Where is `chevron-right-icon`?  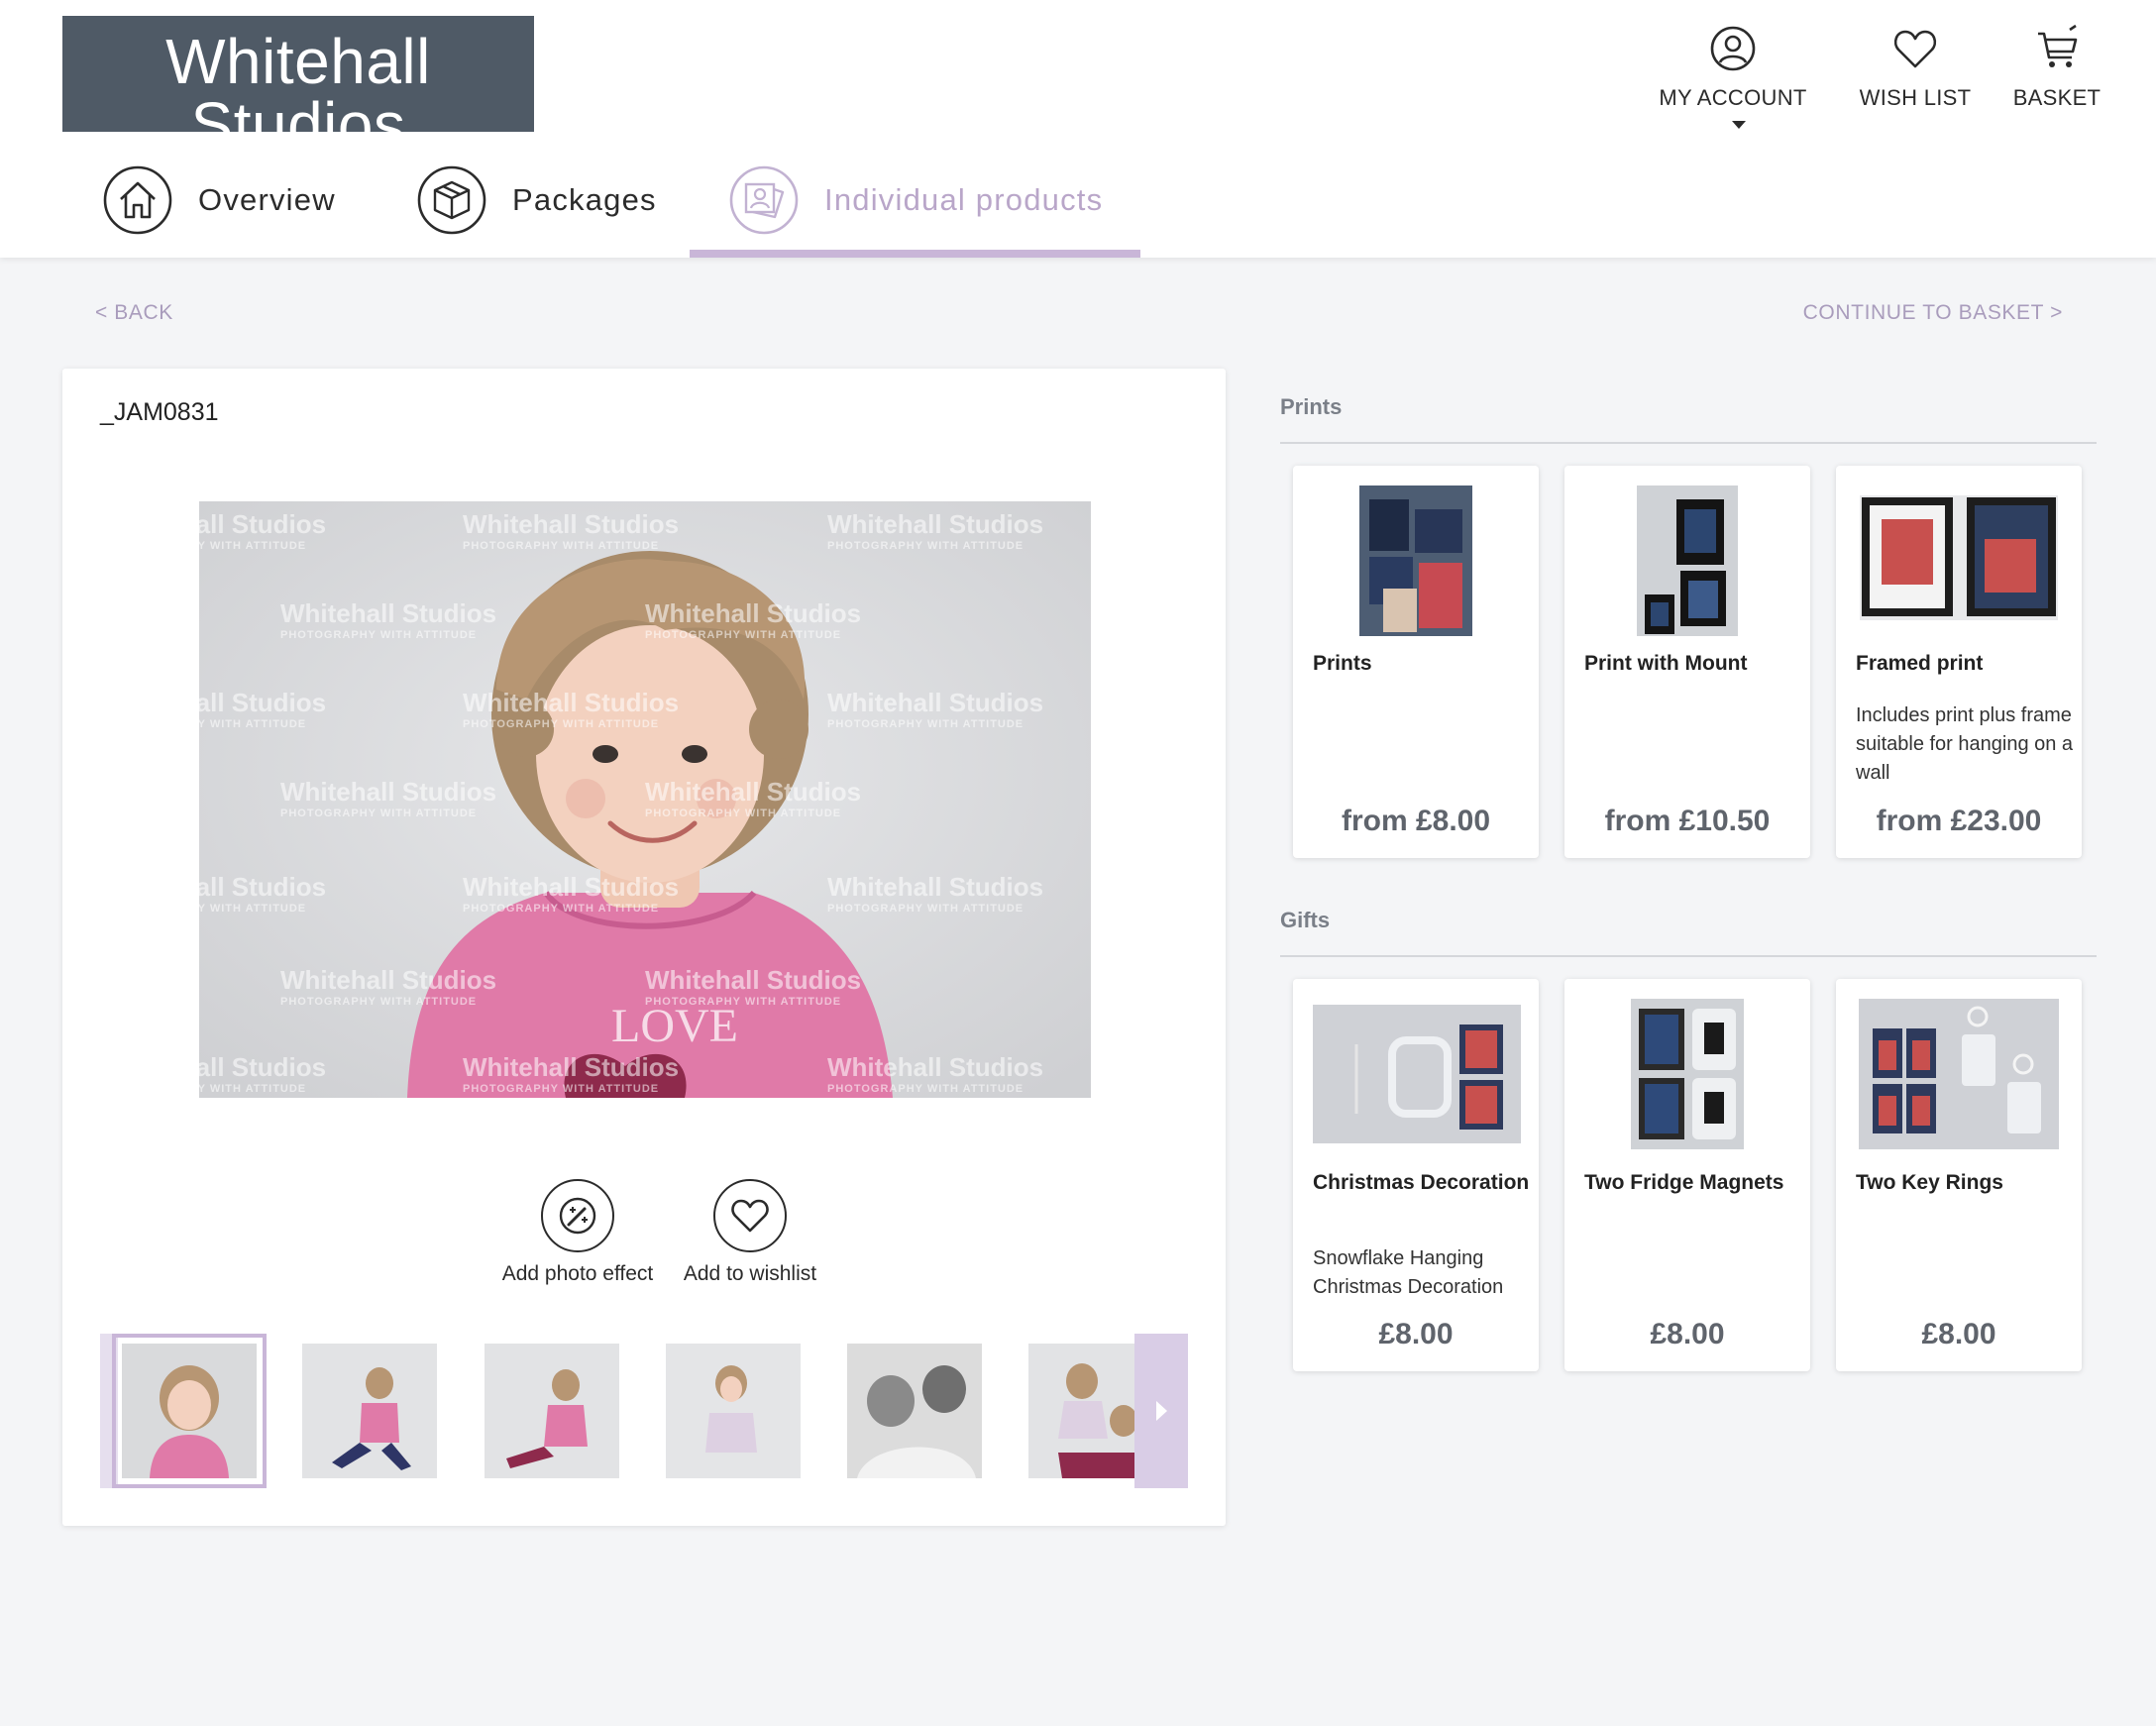
chevron-right-icon is located at coordinates (1161, 1411).